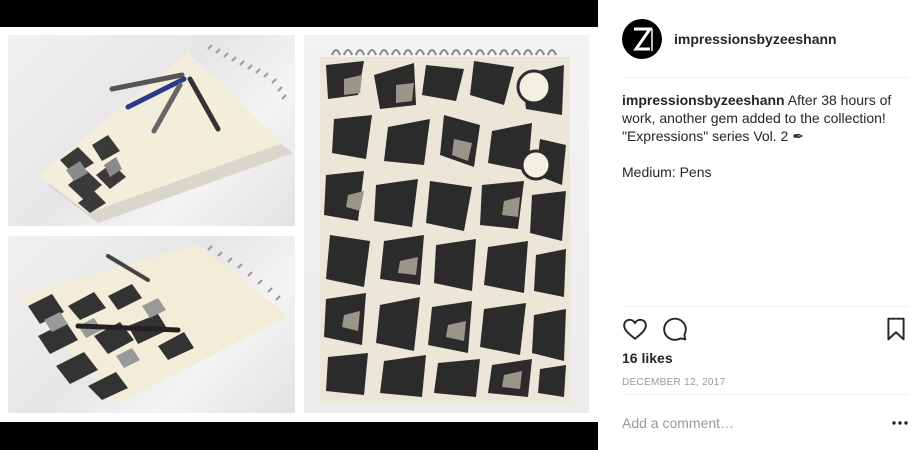 Image resolution: width=921 pixels, height=450 pixels. I want to click on more-options-button, so click(900, 423).